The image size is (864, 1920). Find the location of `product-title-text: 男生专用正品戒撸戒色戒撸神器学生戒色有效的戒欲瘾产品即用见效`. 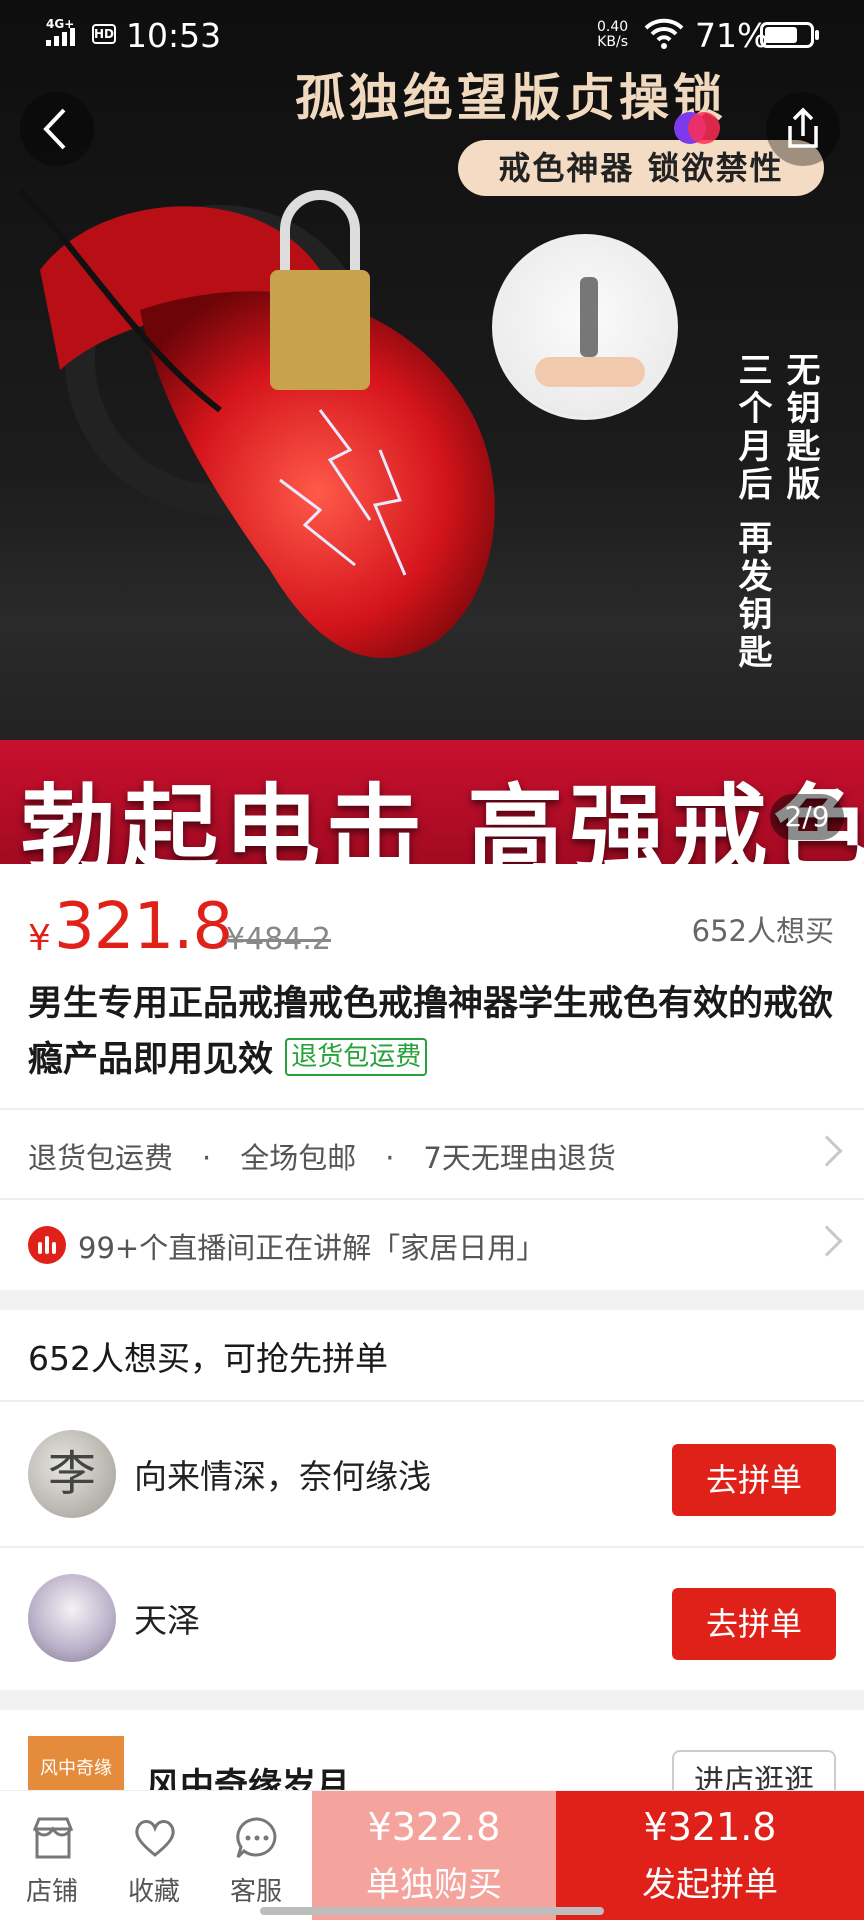

product-title-text: 男生专用正品戒撸戒色戒撸神器学生戒色有效的戒欲瘾产品即用见效 is located at coordinates (431, 1032).